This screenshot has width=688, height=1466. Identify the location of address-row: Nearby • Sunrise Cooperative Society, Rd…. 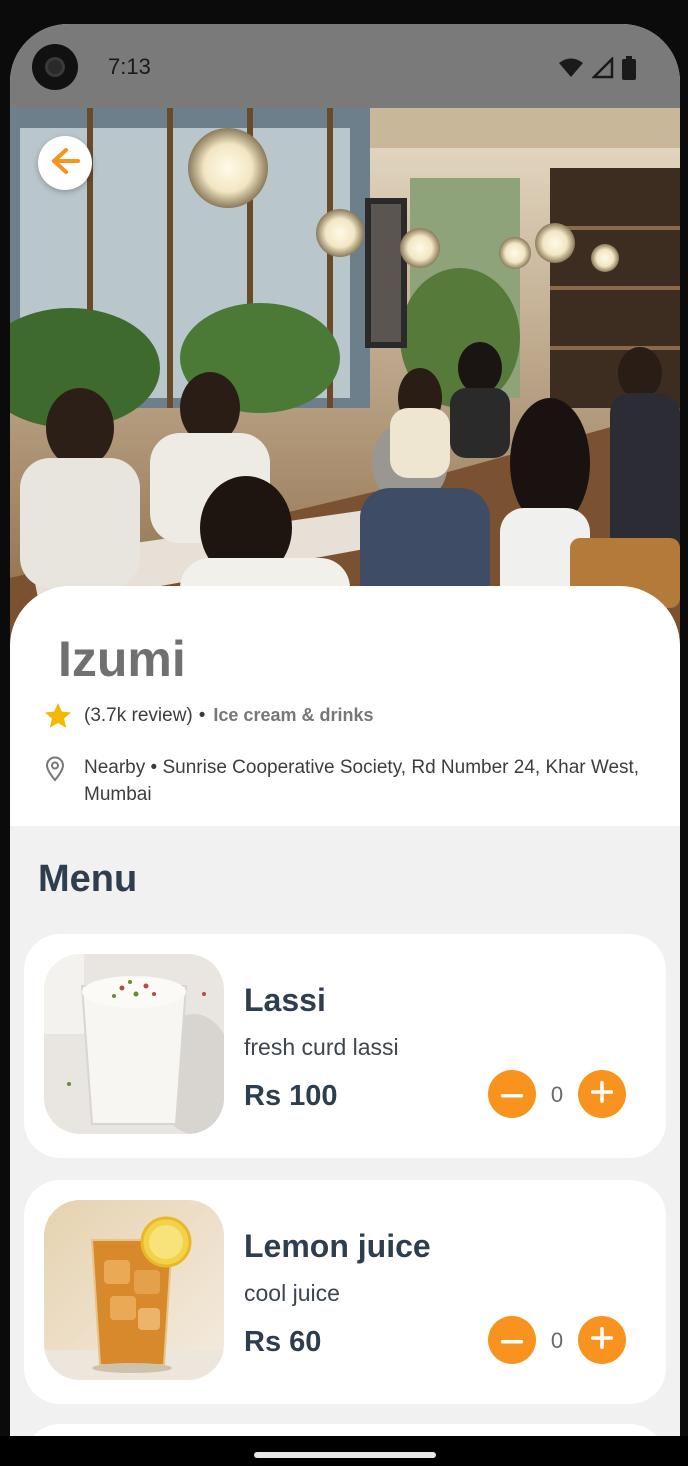
(359, 781).